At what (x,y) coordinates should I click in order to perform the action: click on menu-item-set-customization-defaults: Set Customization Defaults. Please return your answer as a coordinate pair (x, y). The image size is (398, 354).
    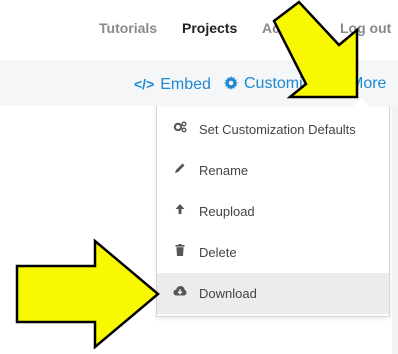
    Looking at the image, I should click on (273, 129).